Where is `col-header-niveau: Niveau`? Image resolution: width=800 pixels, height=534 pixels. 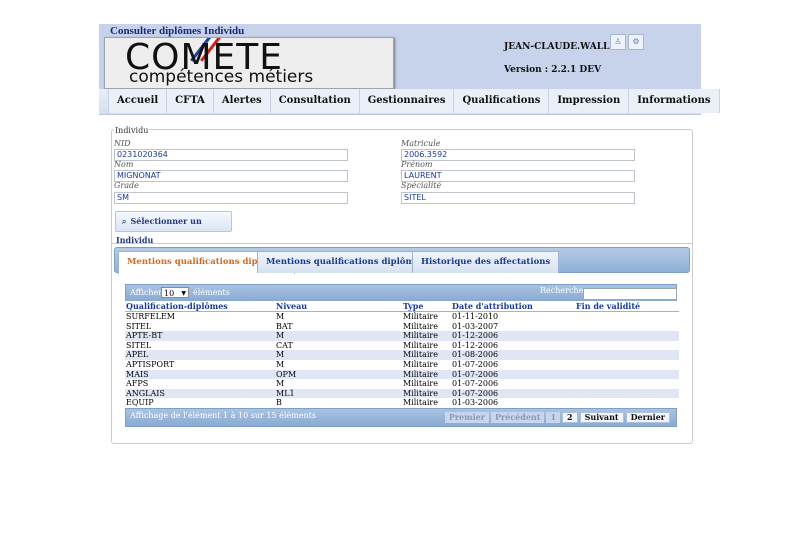
col-header-niveau: Niveau is located at coordinates (338, 306).